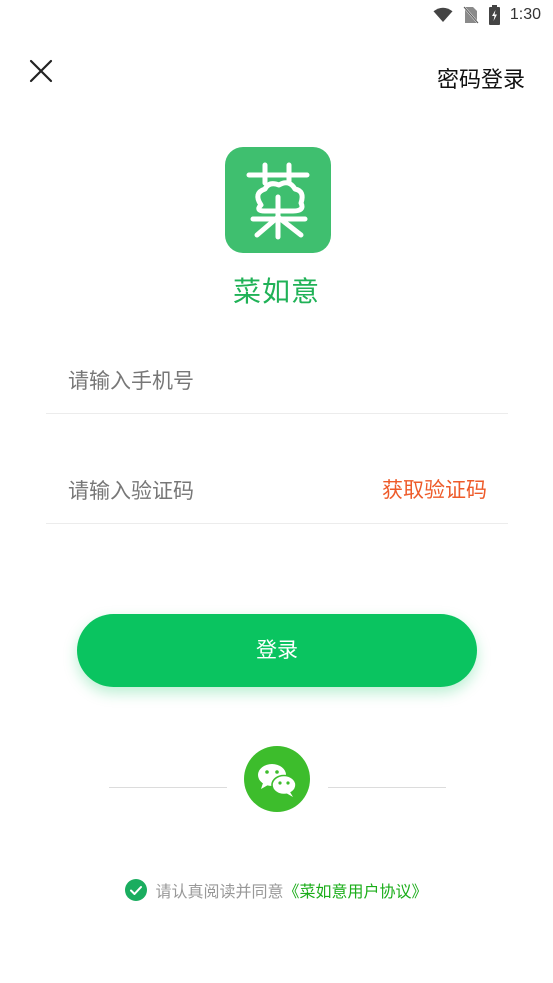 This screenshot has width=553, height=983. I want to click on wifi-icon, so click(443, 14).